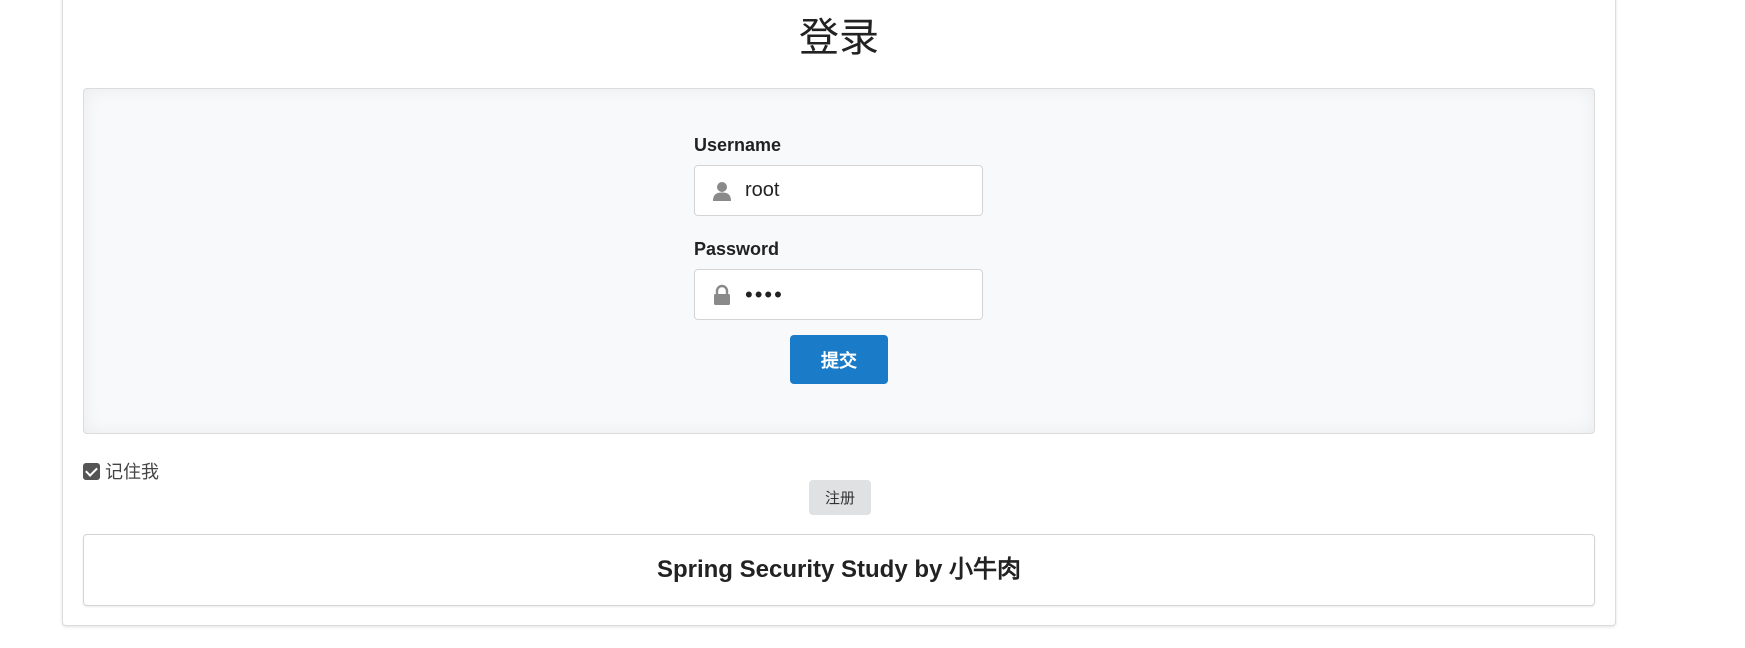 This screenshot has height=648, width=1745. I want to click on remember-label: 记住我, so click(132, 472).